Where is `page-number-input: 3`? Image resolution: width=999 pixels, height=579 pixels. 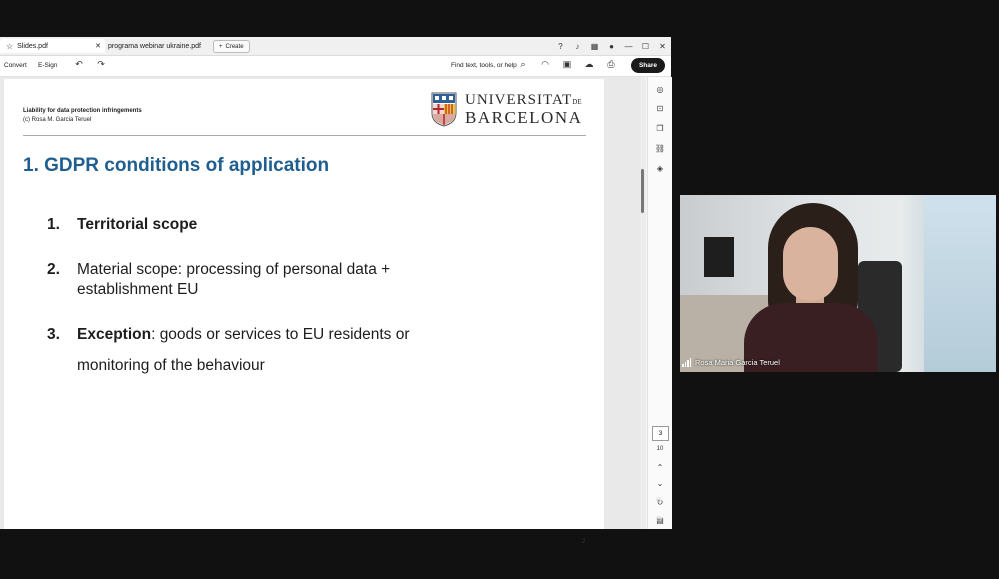 page-number-input: 3 is located at coordinates (660, 433).